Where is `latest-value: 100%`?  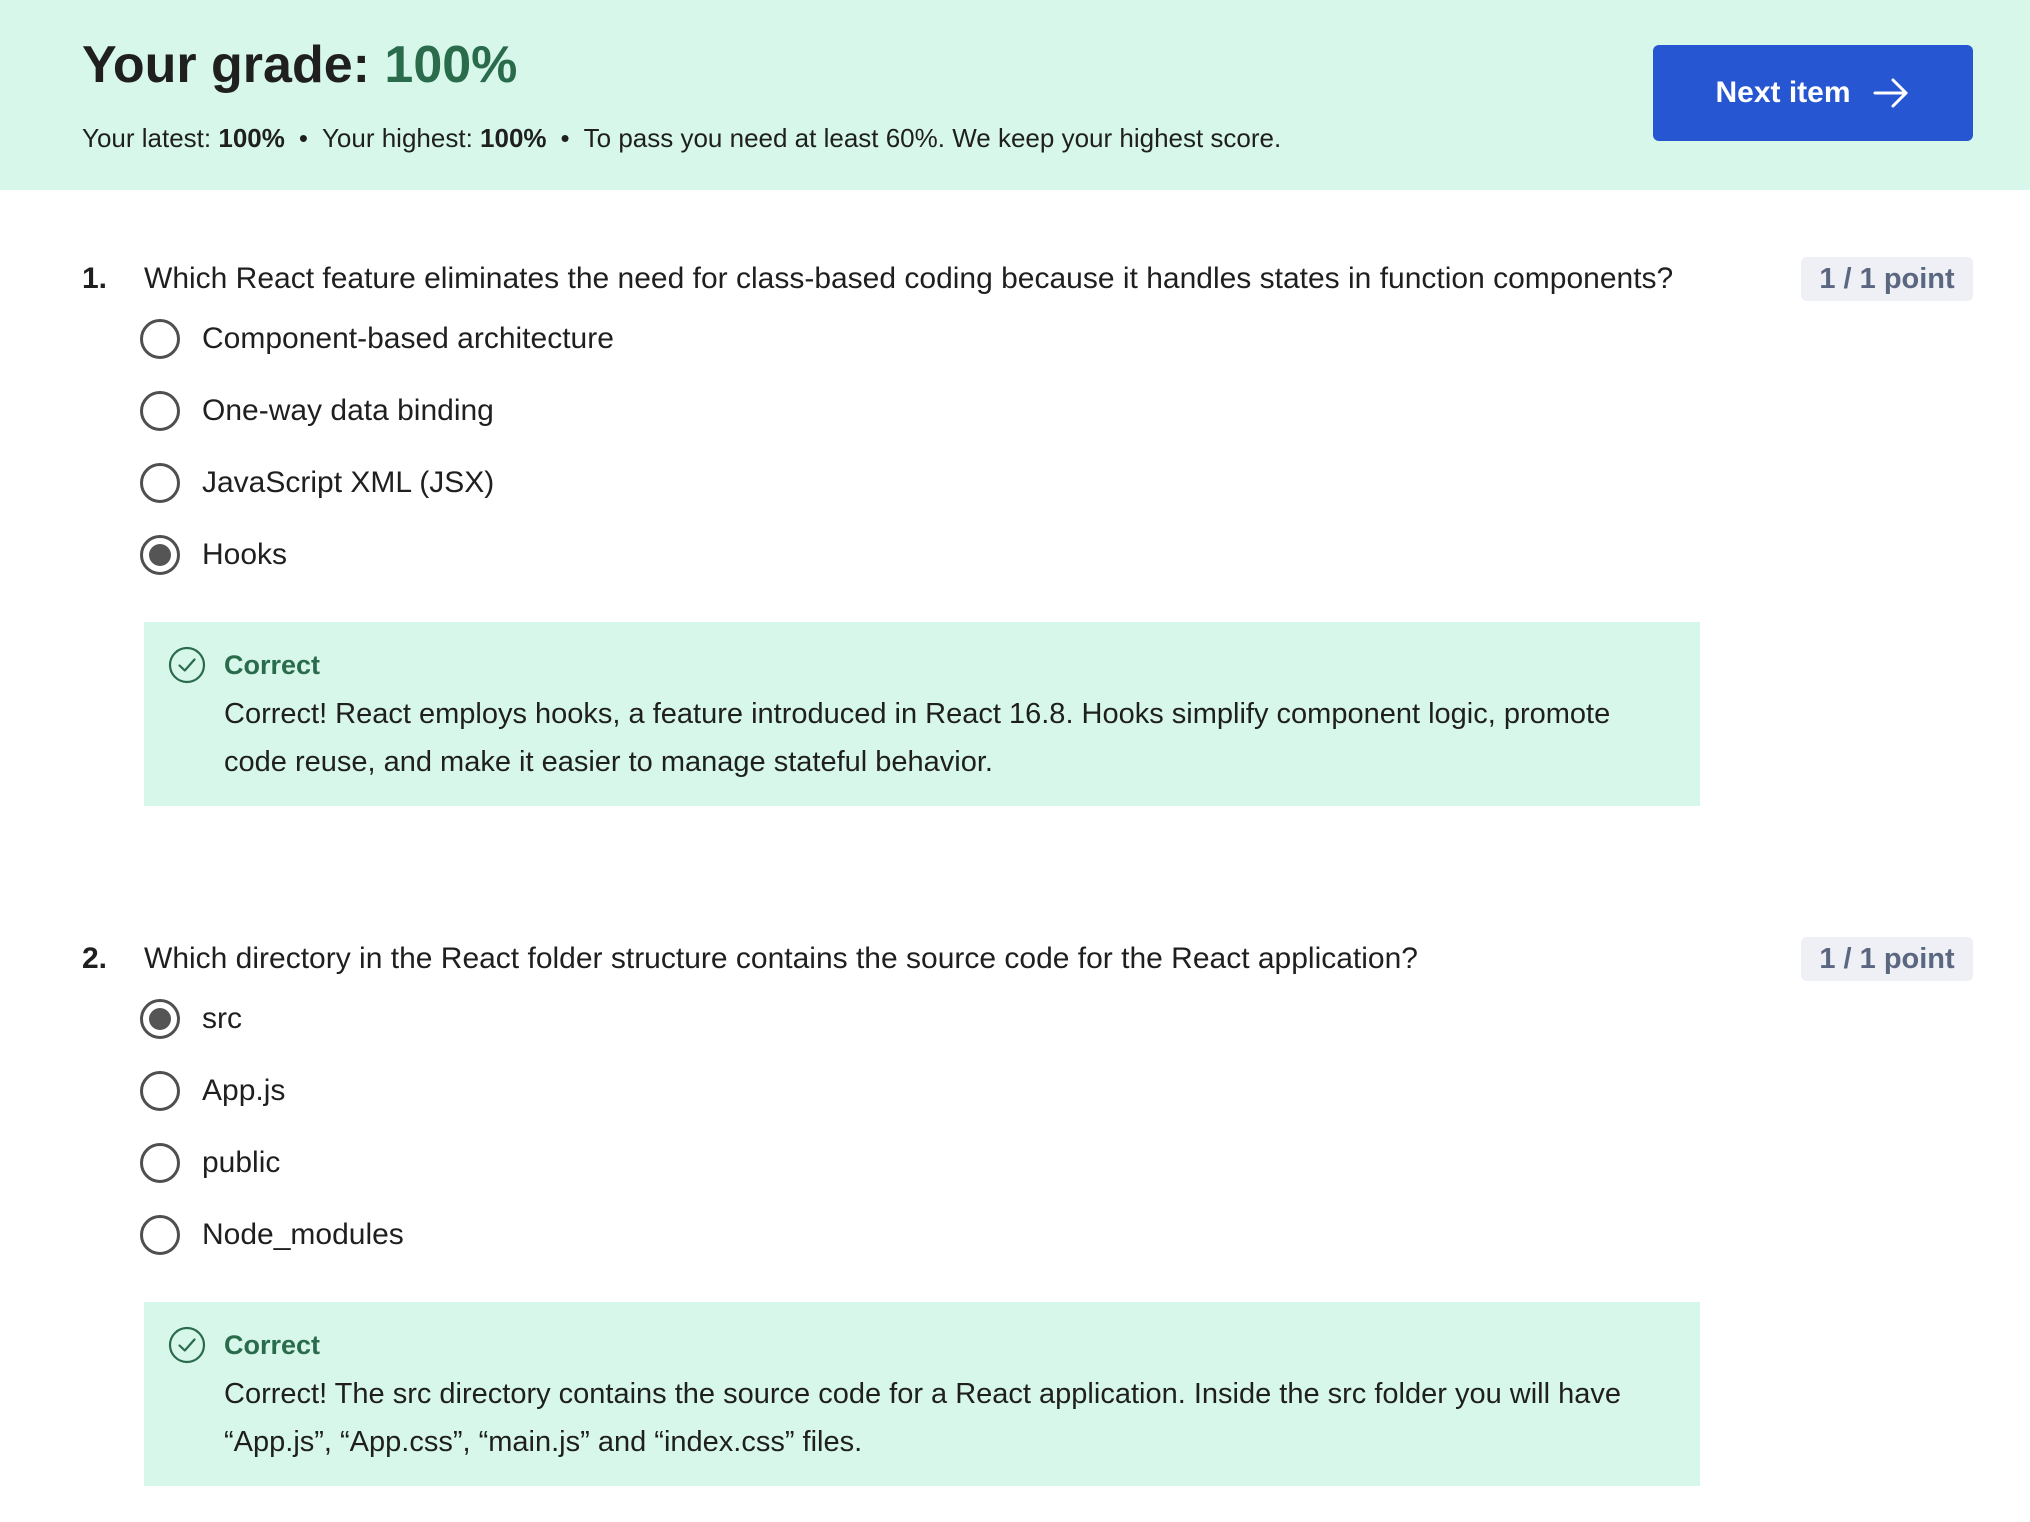 latest-value: 100% is located at coordinates (251, 138).